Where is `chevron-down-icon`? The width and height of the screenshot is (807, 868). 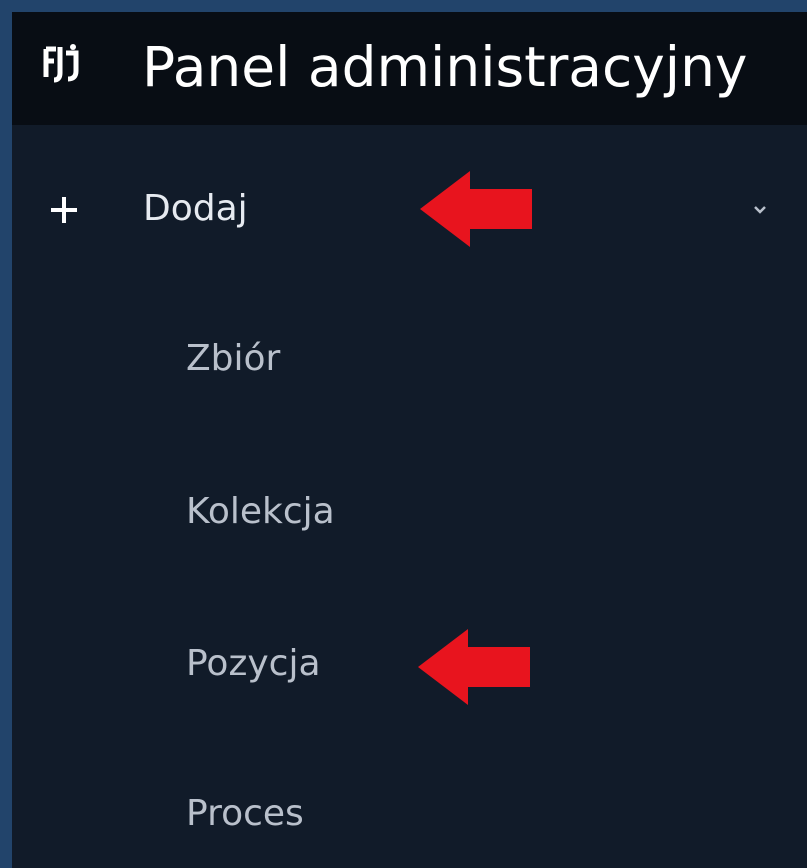 chevron-down-icon is located at coordinates (760, 210).